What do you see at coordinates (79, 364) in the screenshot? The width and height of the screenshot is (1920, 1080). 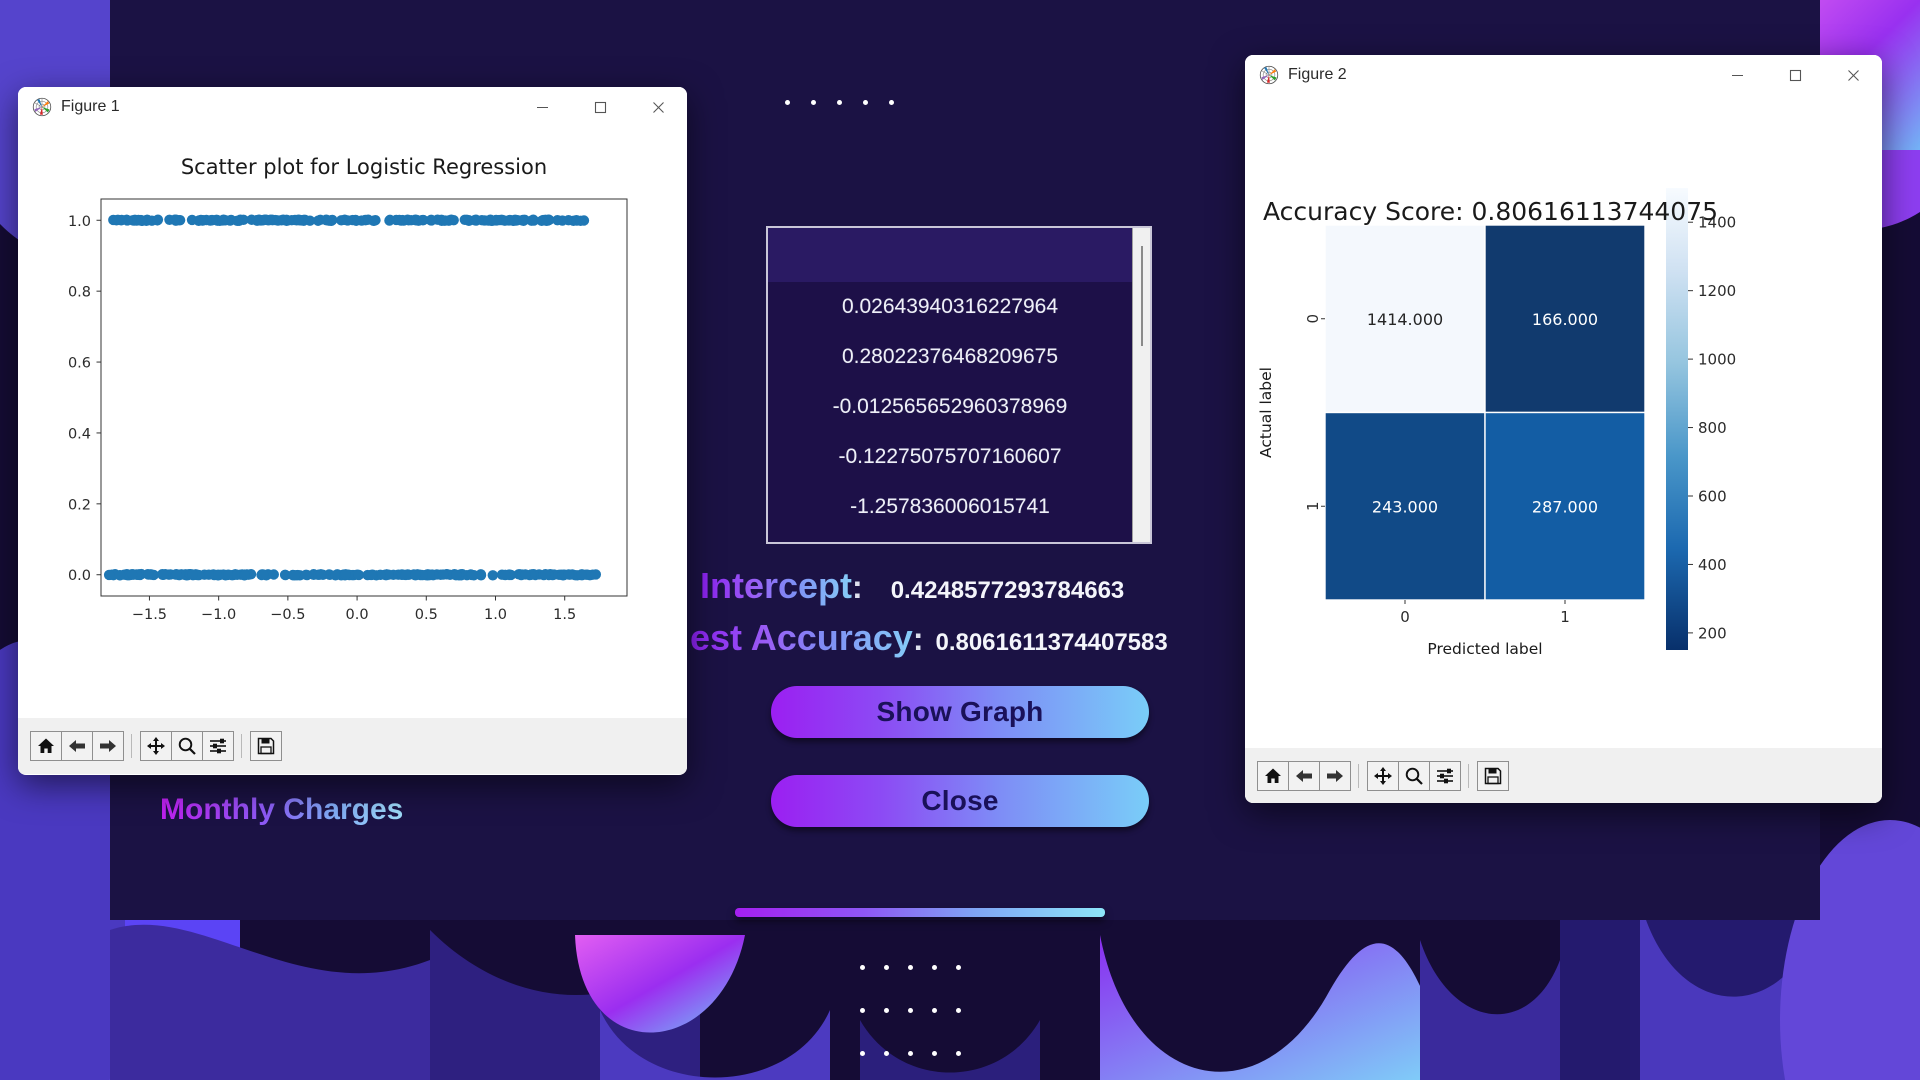 I see `svg-text: 0.6` at bounding box center [79, 364].